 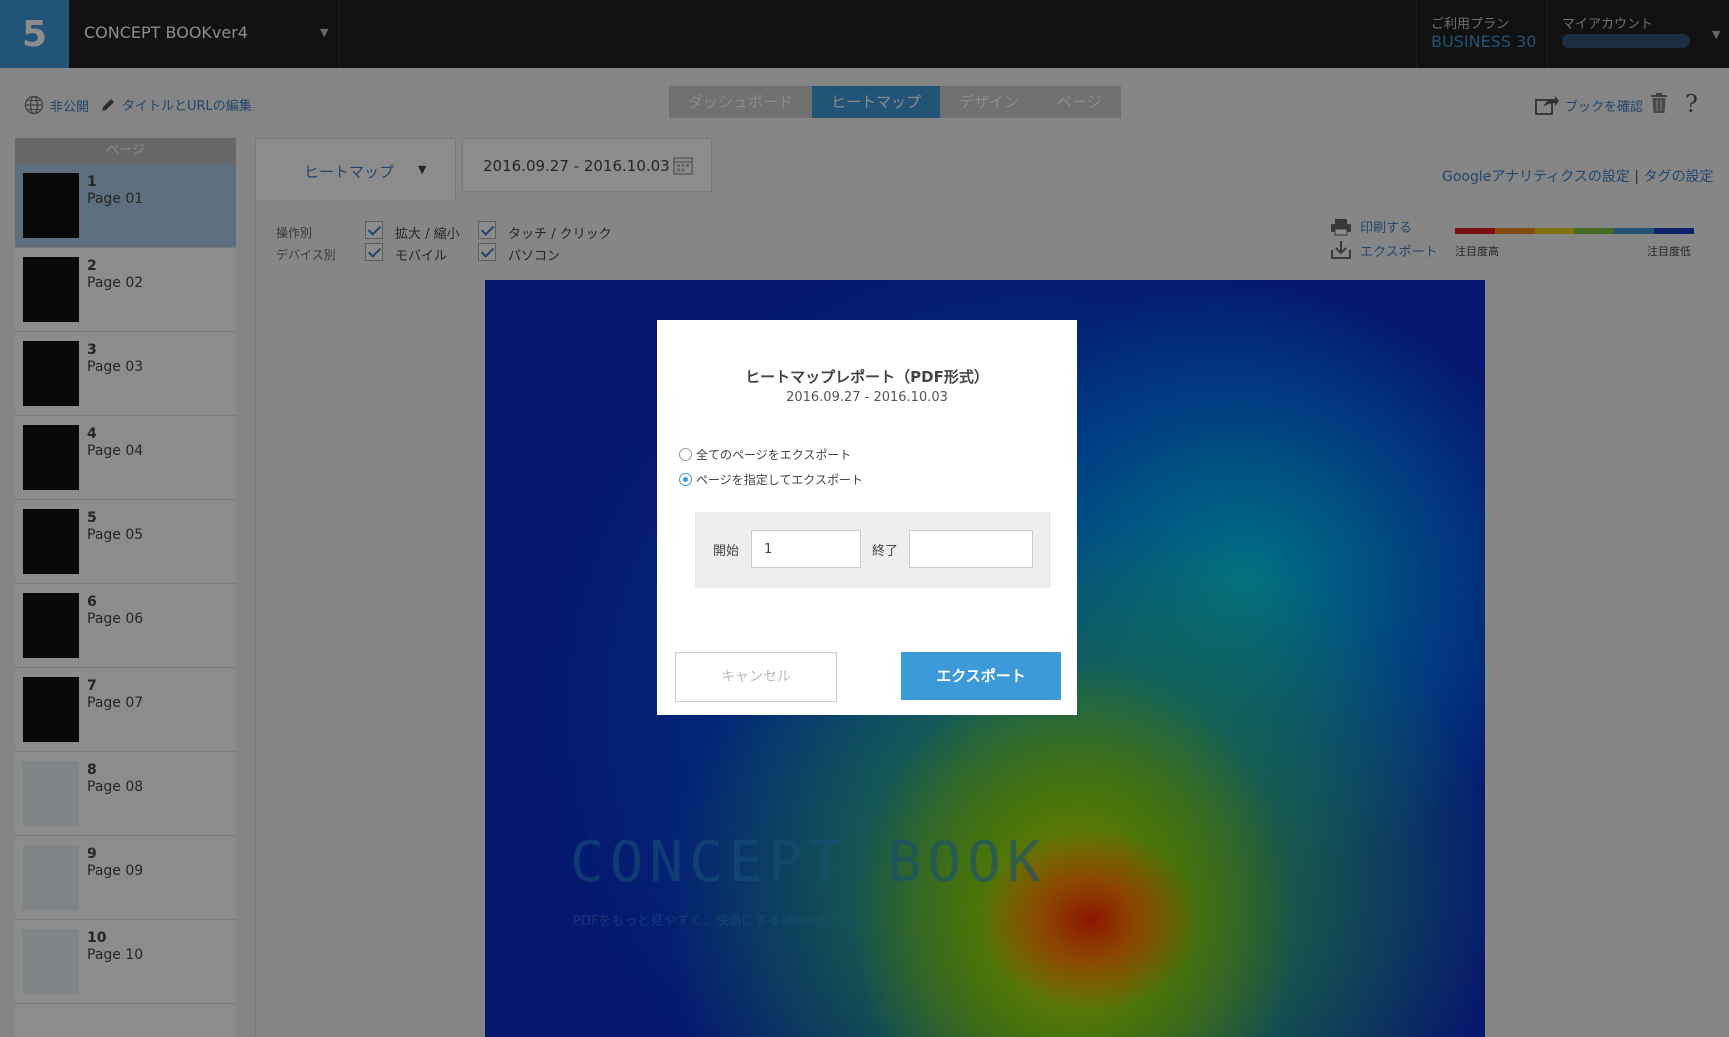 I want to click on cancel-button: キャンセル, so click(x=756, y=677).